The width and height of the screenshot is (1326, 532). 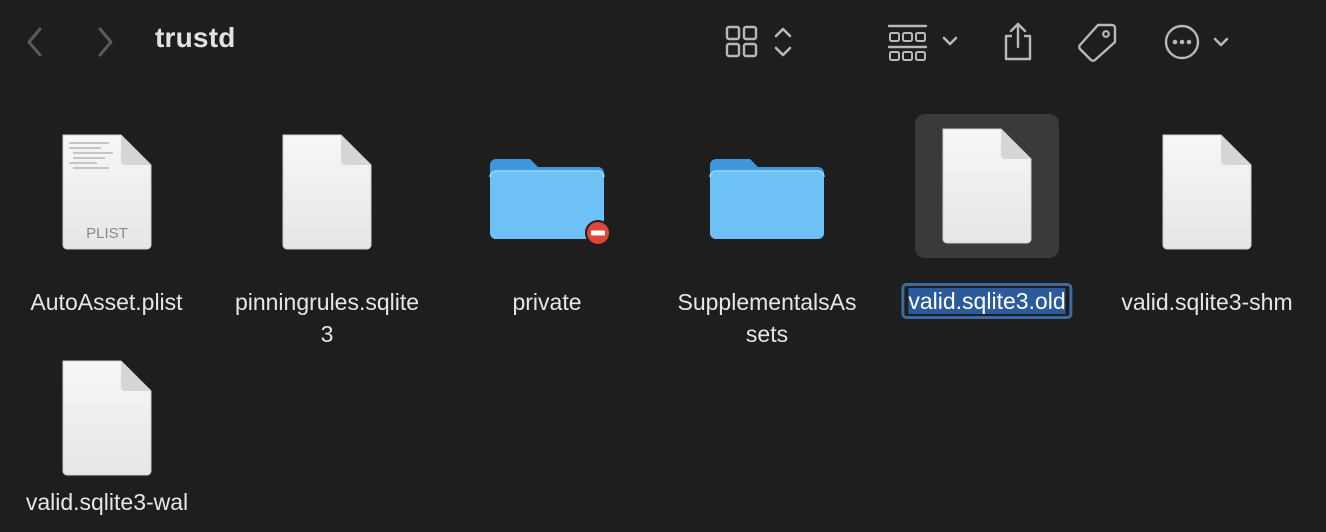 I want to click on tag-icon, so click(x=1097, y=42).